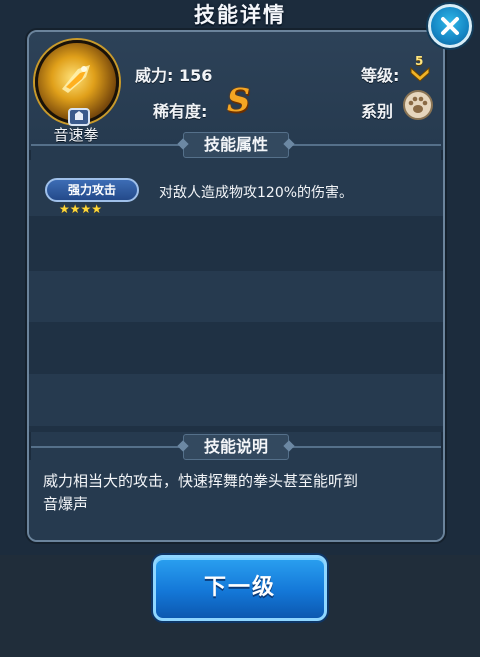  What do you see at coordinates (240, 588) in the screenshot?
I see `next-level-button: 下一级` at bounding box center [240, 588].